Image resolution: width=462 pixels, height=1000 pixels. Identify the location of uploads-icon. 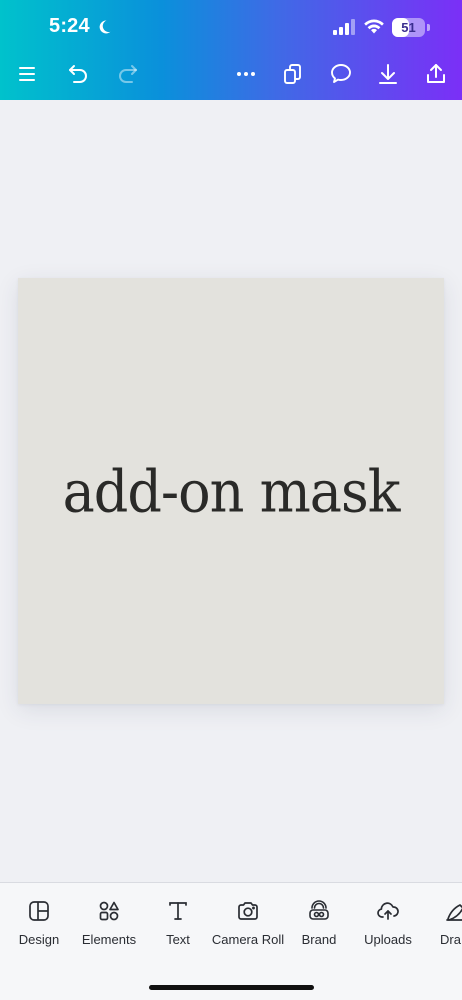
(388, 911).